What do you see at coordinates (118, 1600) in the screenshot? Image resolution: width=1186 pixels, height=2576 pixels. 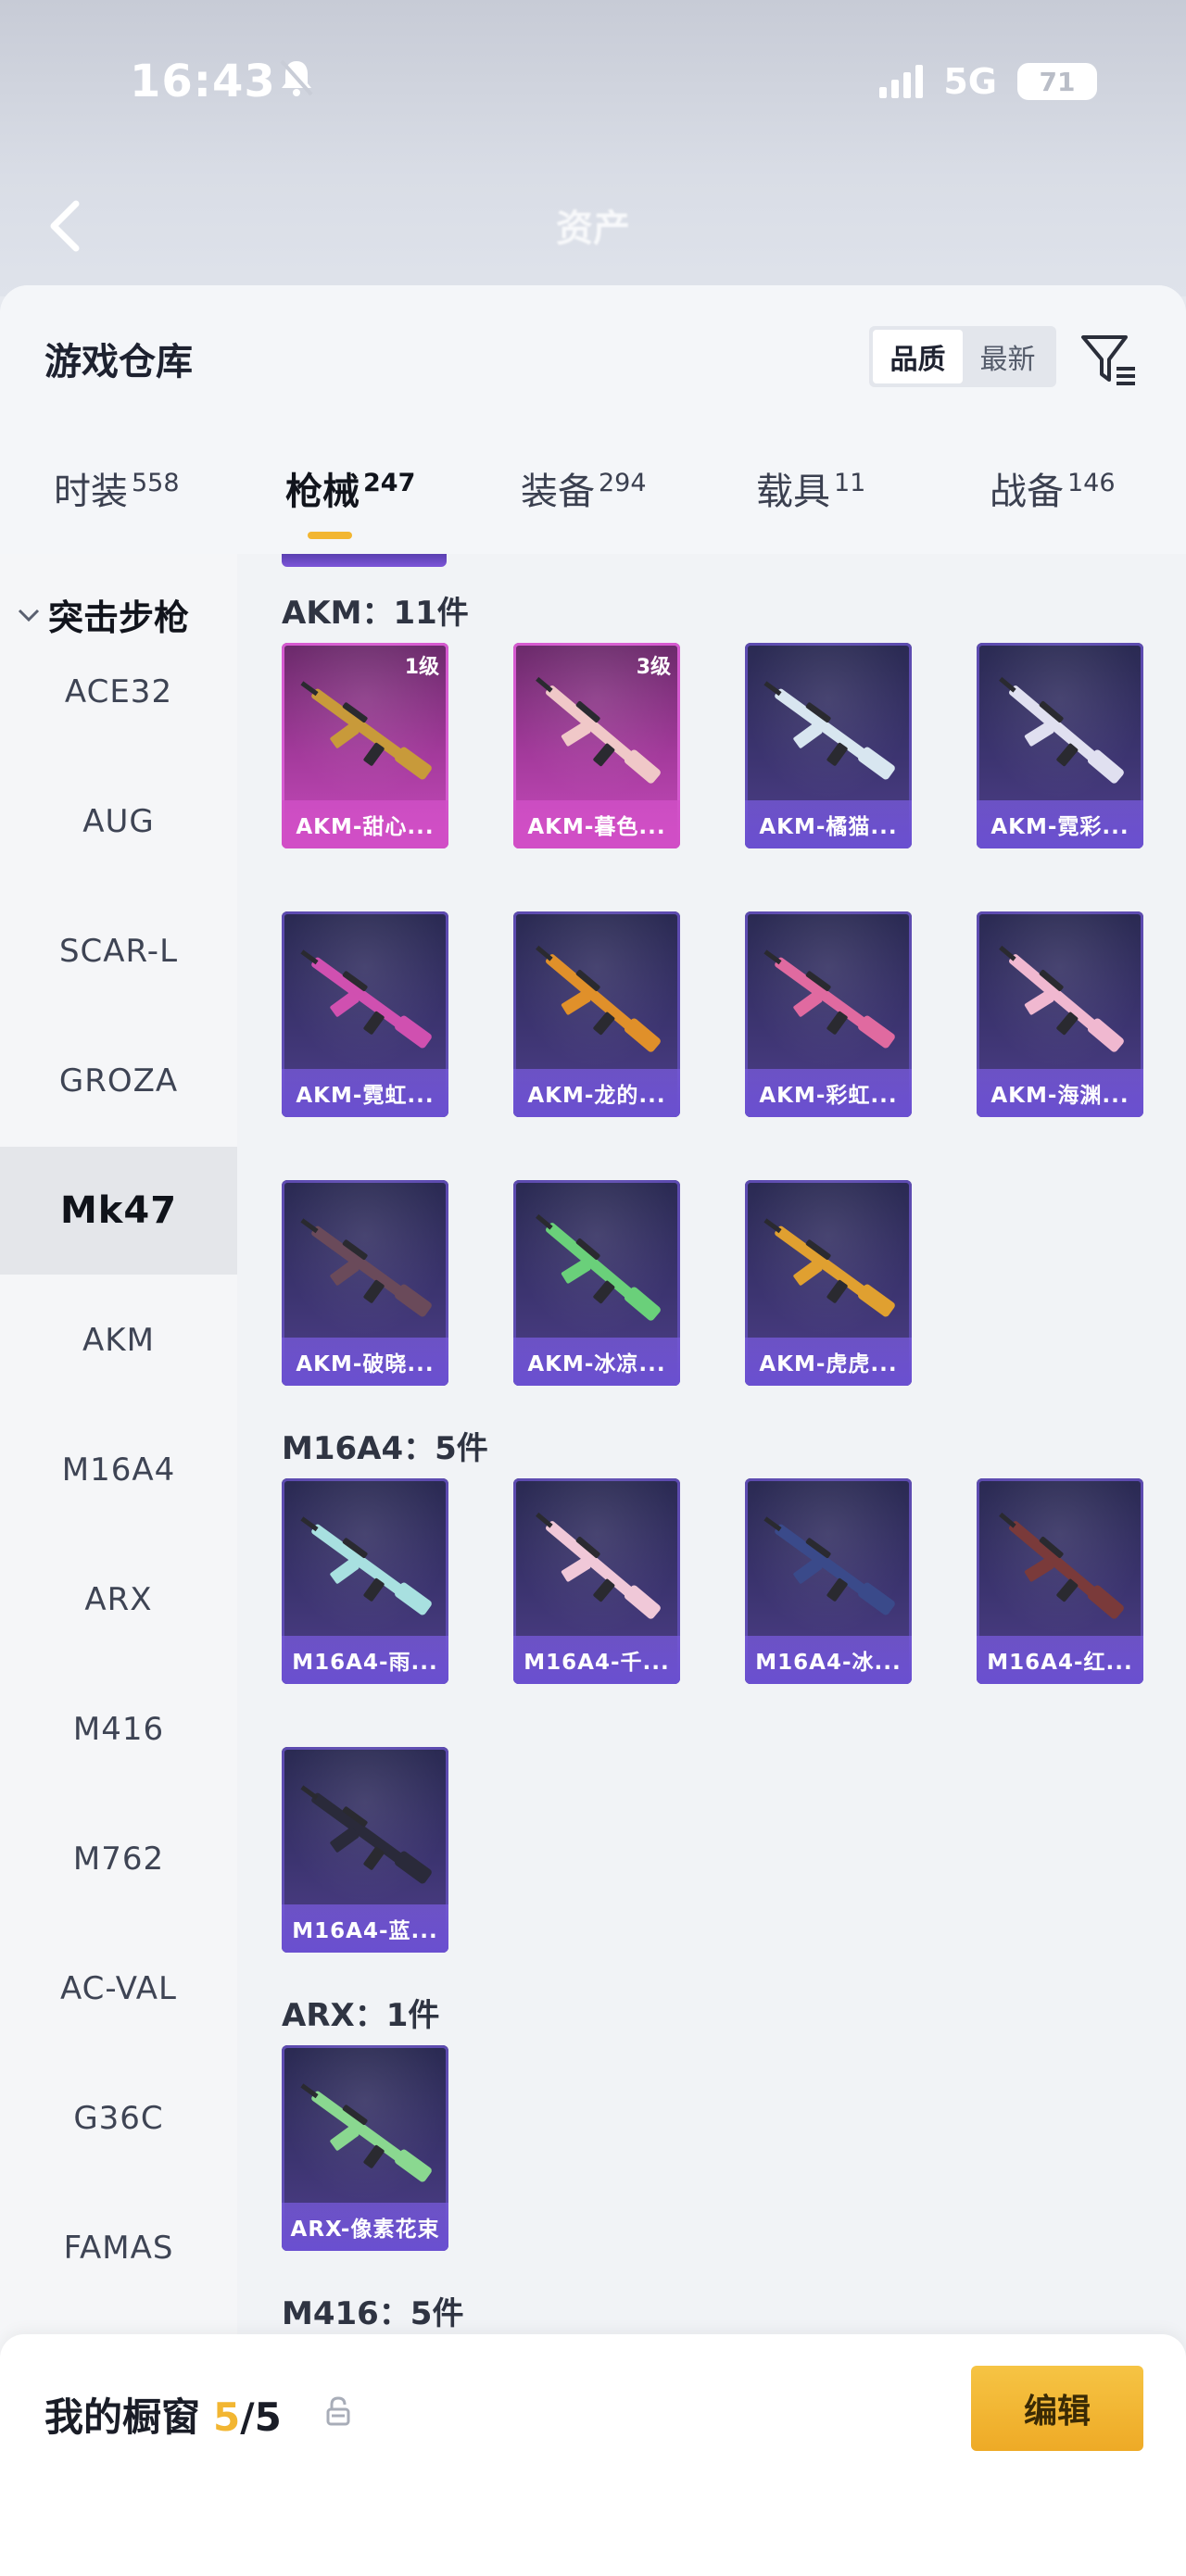 I see `rail-item-arx: ARX` at bounding box center [118, 1600].